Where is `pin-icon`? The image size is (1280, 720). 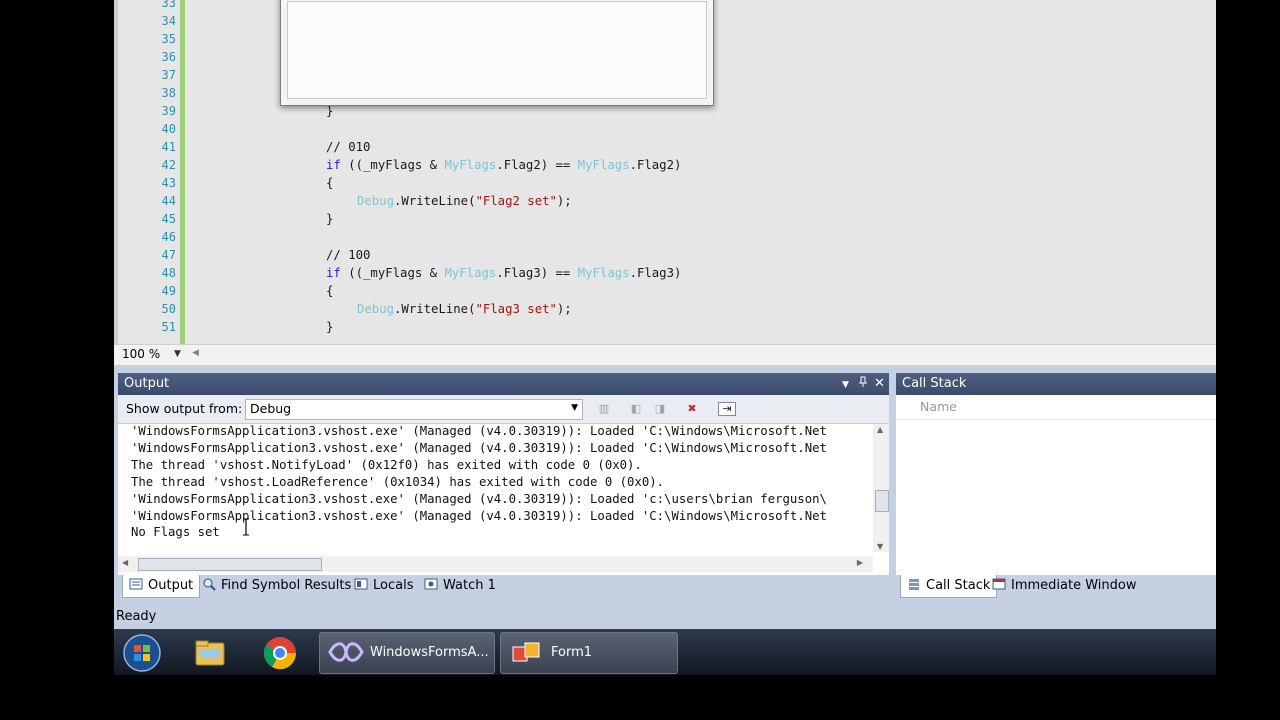 pin-icon is located at coordinates (863, 384).